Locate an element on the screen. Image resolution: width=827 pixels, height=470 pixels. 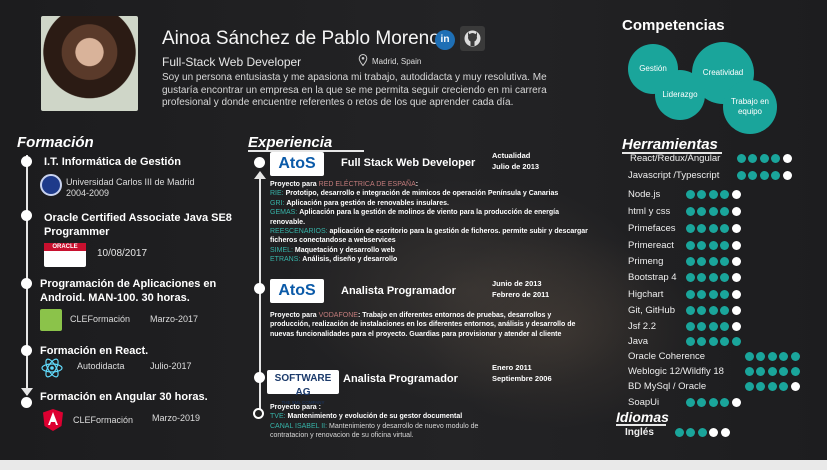
project-key: TVE: is located at coordinates (278, 417).